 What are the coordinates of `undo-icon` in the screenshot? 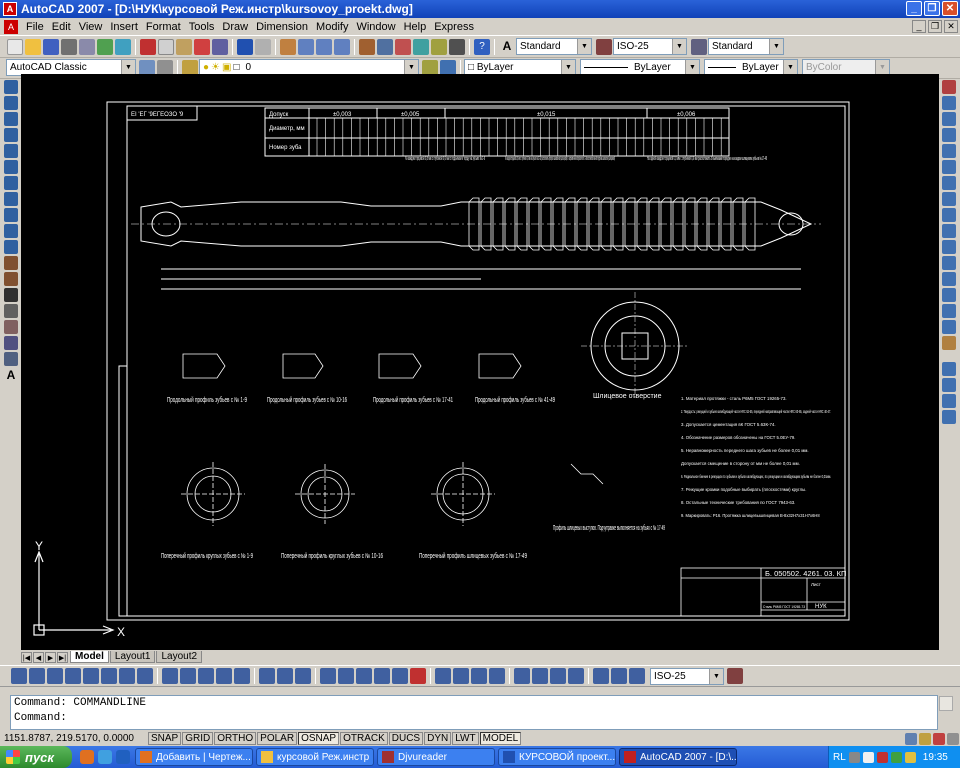 It's located at (245, 46).